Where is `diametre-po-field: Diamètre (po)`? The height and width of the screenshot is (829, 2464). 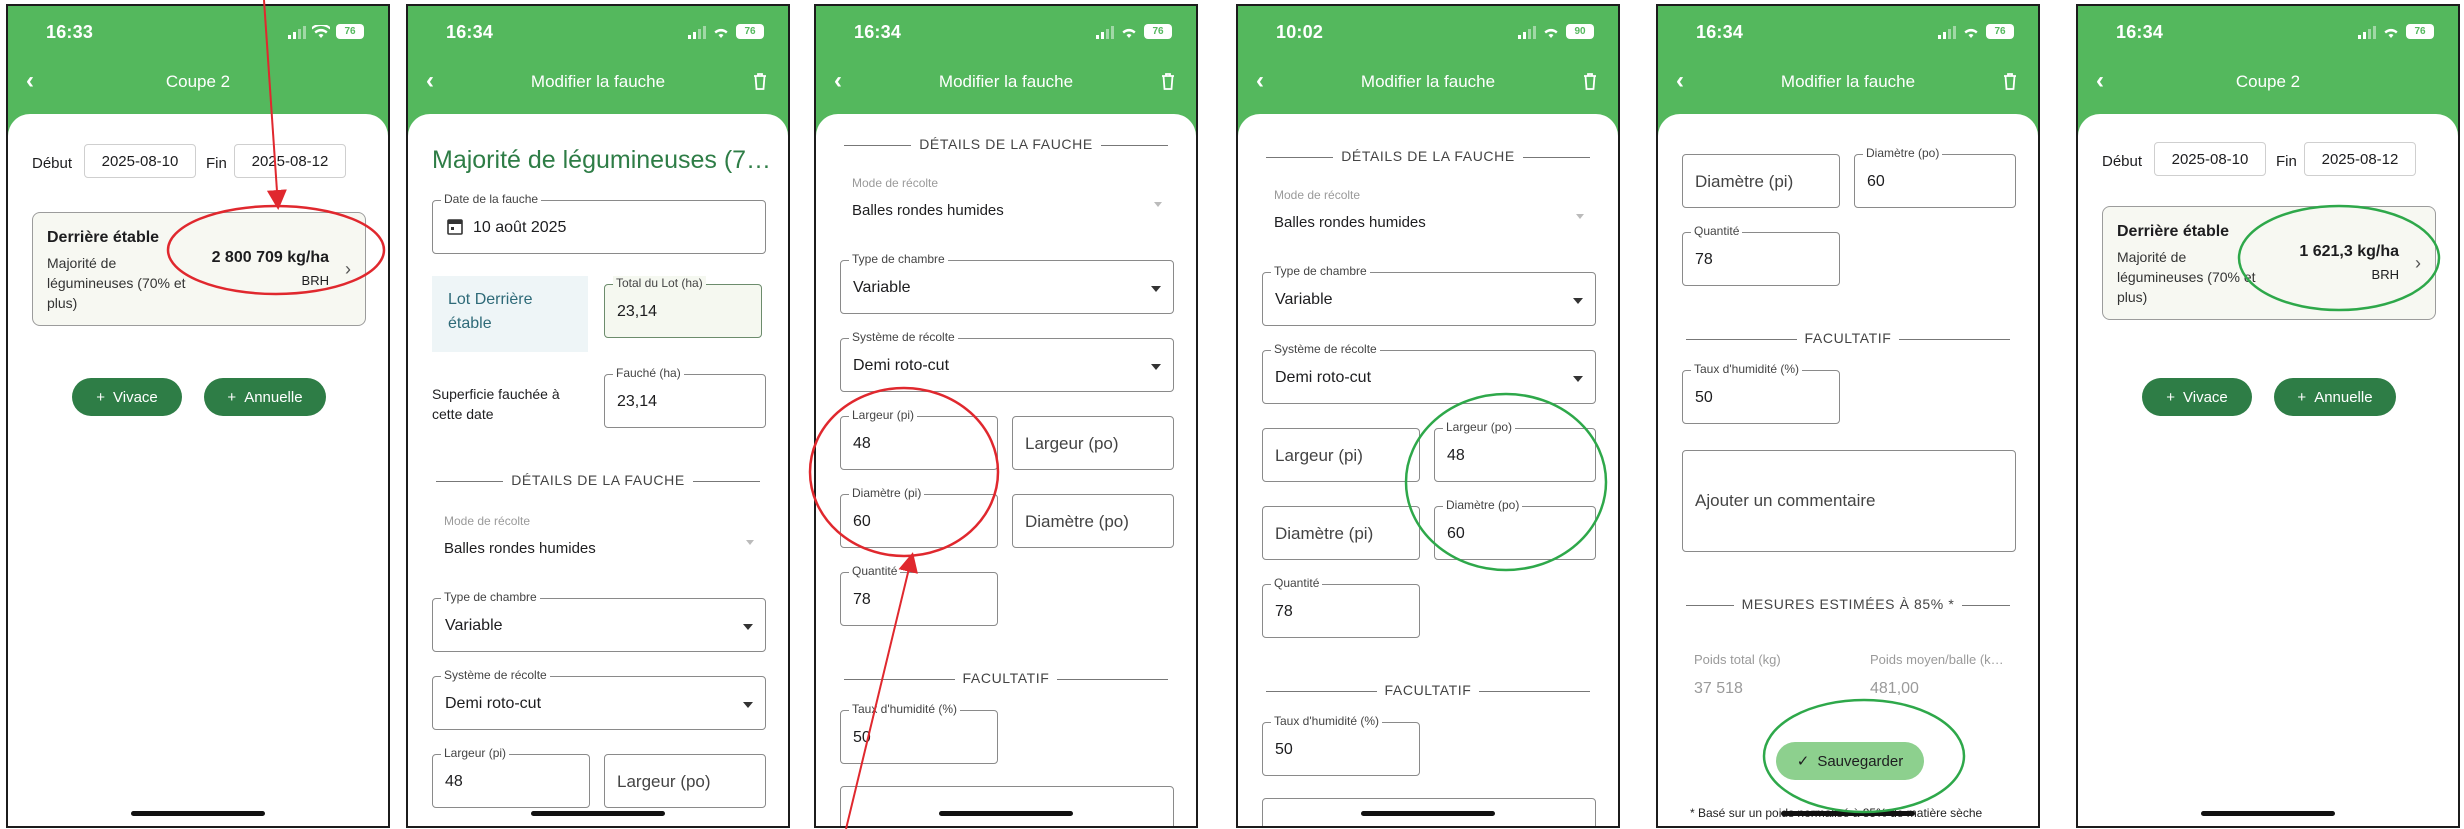 diametre-po-field: Diamètre (po) is located at coordinates (1093, 521).